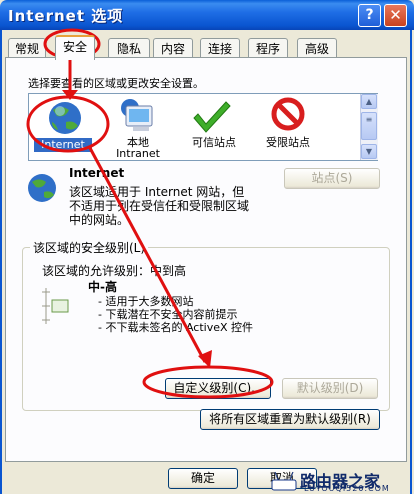  What do you see at coordinates (176, 327) in the screenshot?
I see `level-bullet-3: - 不下载未签名的 ActiveX 控件` at bounding box center [176, 327].